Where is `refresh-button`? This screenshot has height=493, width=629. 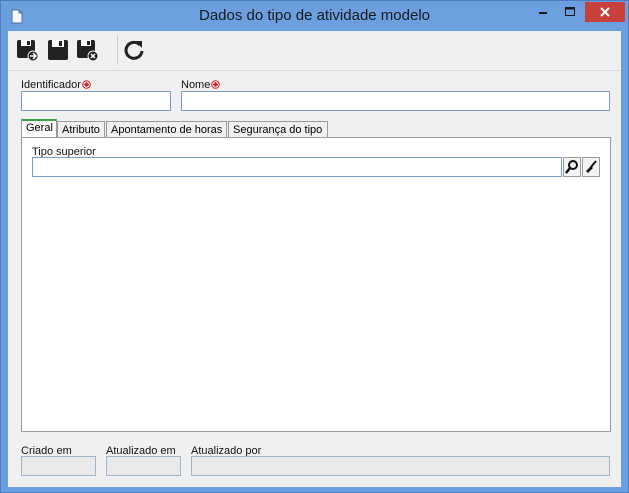 refresh-button is located at coordinates (134, 50).